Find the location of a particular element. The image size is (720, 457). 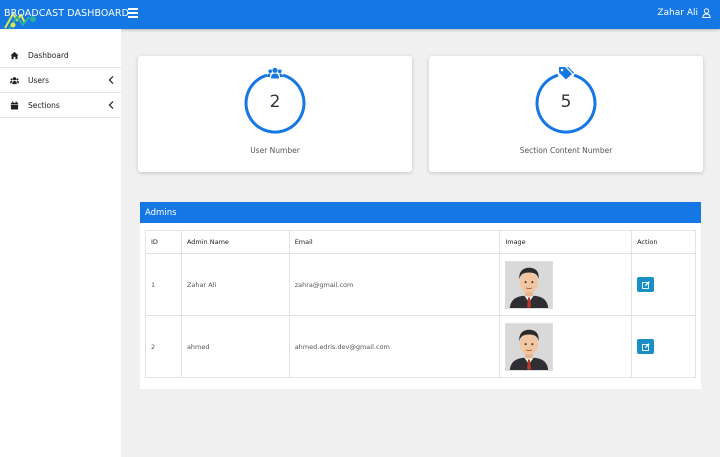

sidebar-item-sections: Sections is located at coordinates (60, 105).